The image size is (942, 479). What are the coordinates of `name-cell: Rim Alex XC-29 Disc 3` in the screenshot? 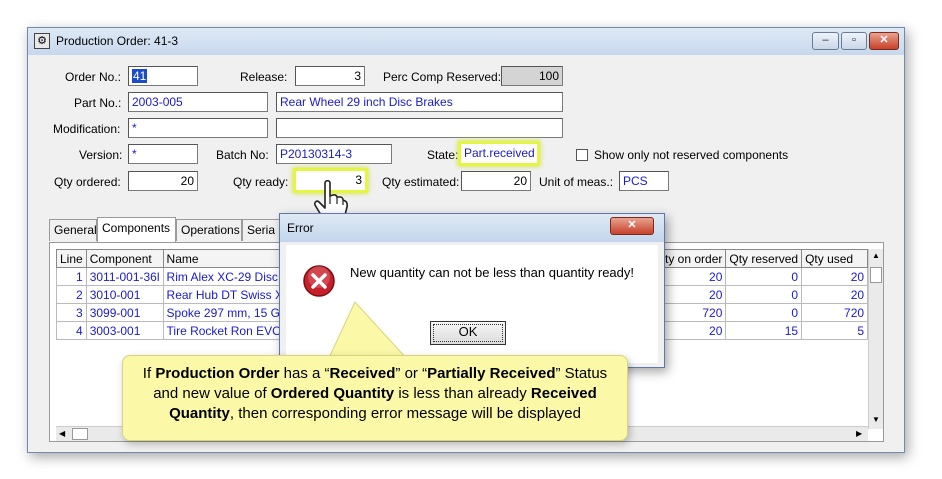 It's located at (230, 276).